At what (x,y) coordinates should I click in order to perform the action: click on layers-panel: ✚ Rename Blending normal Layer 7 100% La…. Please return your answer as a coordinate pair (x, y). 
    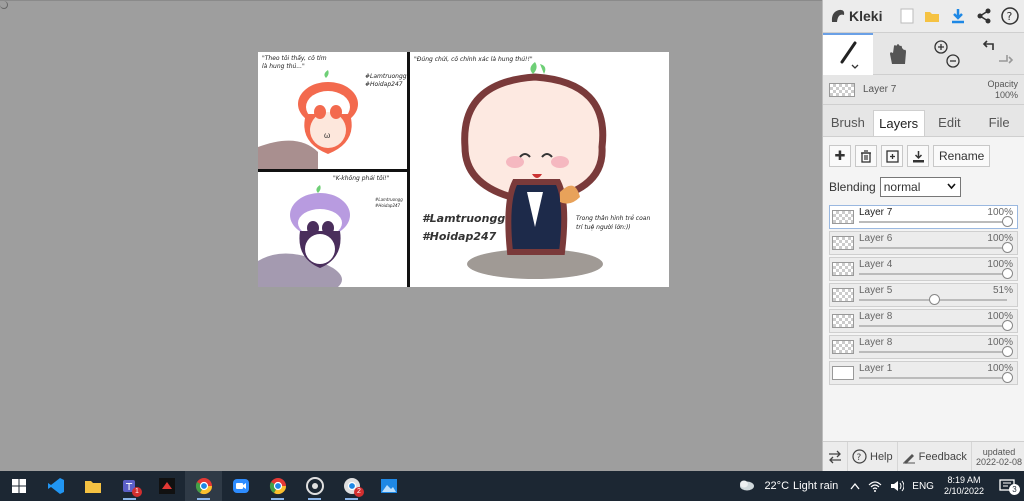
    Looking at the image, I should click on (923, 292).